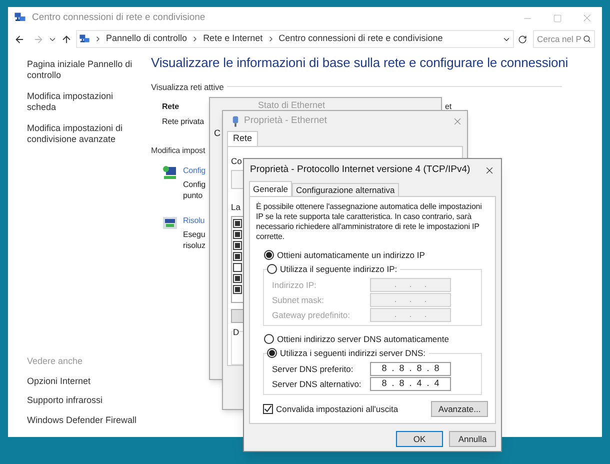 The image size is (610, 464). I want to click on task-description: punto, so click(193, 196).